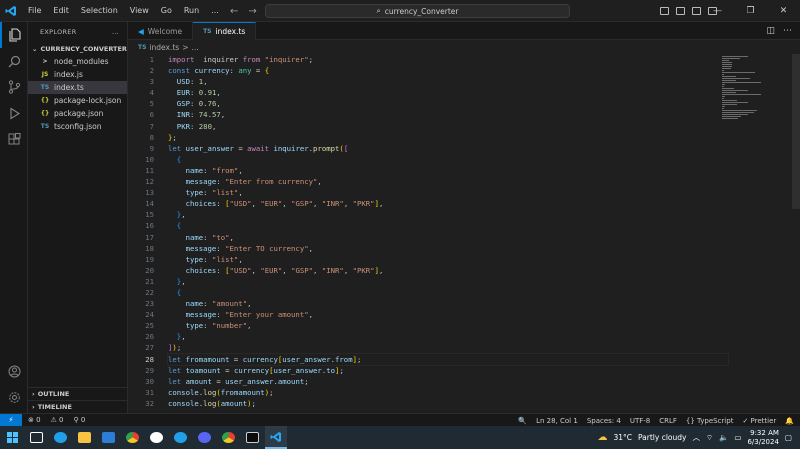 The width and height of the screenshot is (800, 449). Describe the element at coordinates (557, 421) in the screenshot. I see `cursor-position: Ln 28, Col 1` at that location.